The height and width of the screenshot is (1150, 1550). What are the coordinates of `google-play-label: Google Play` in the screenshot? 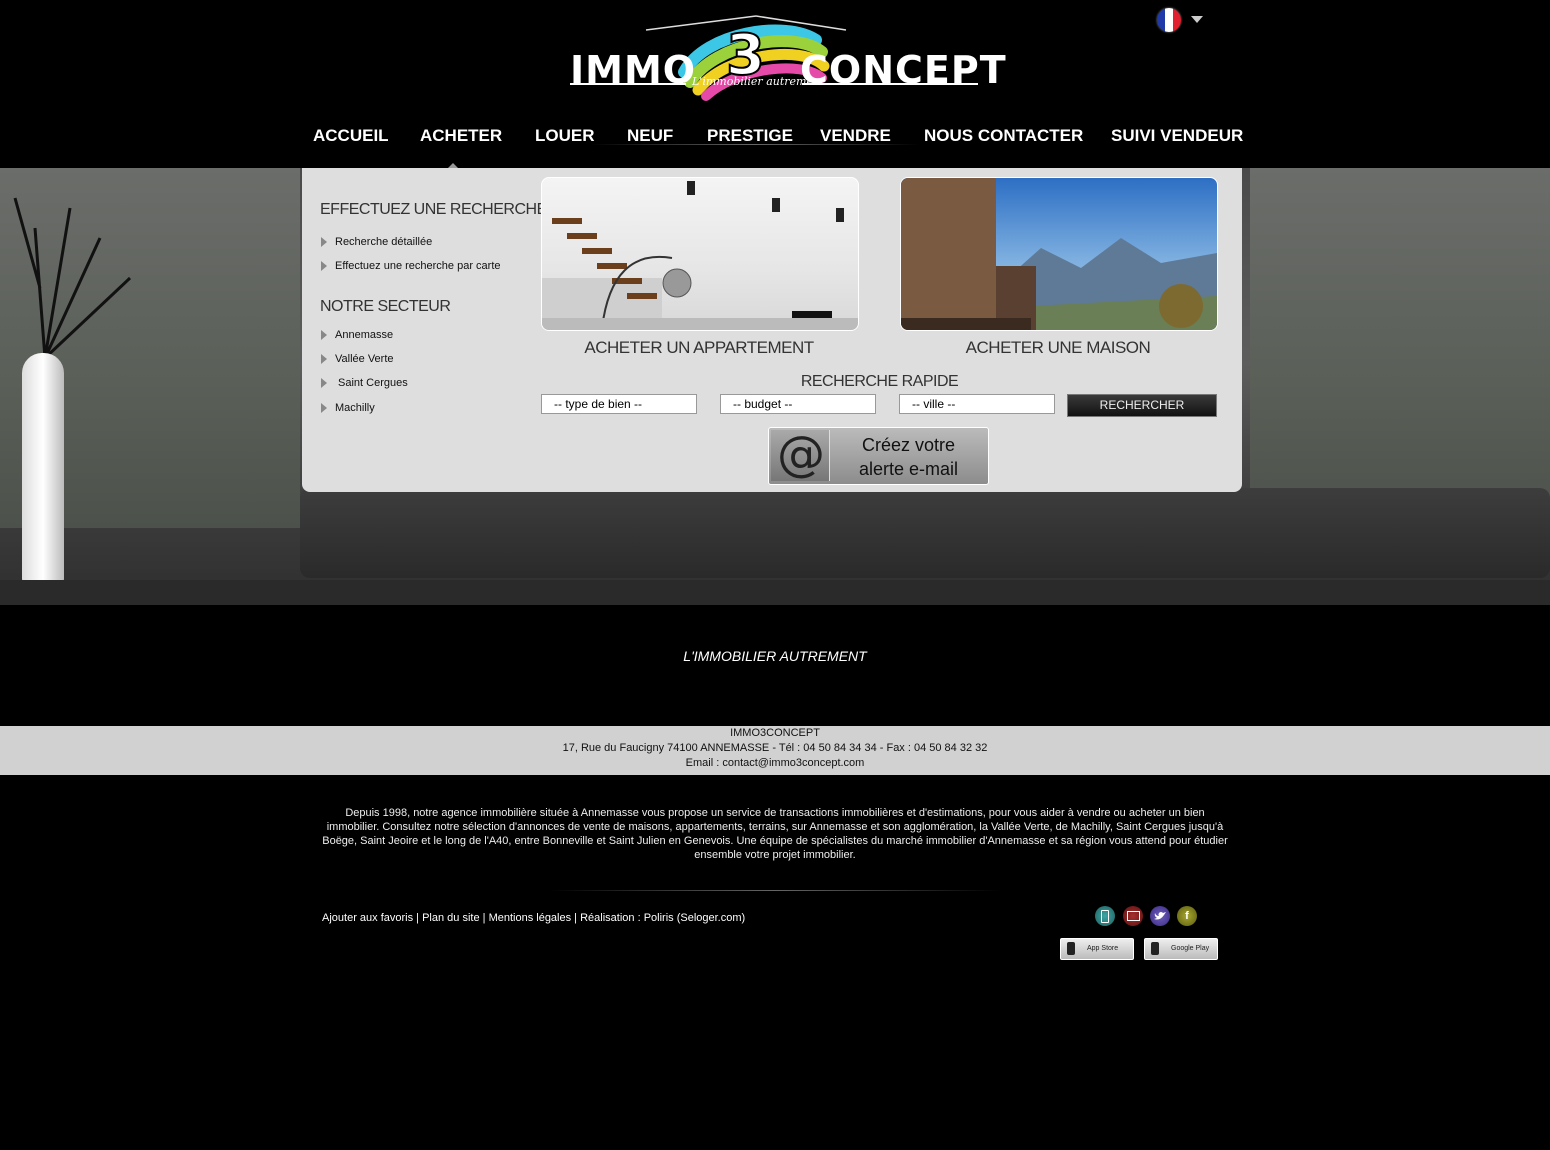 It's located at (1190, 948).